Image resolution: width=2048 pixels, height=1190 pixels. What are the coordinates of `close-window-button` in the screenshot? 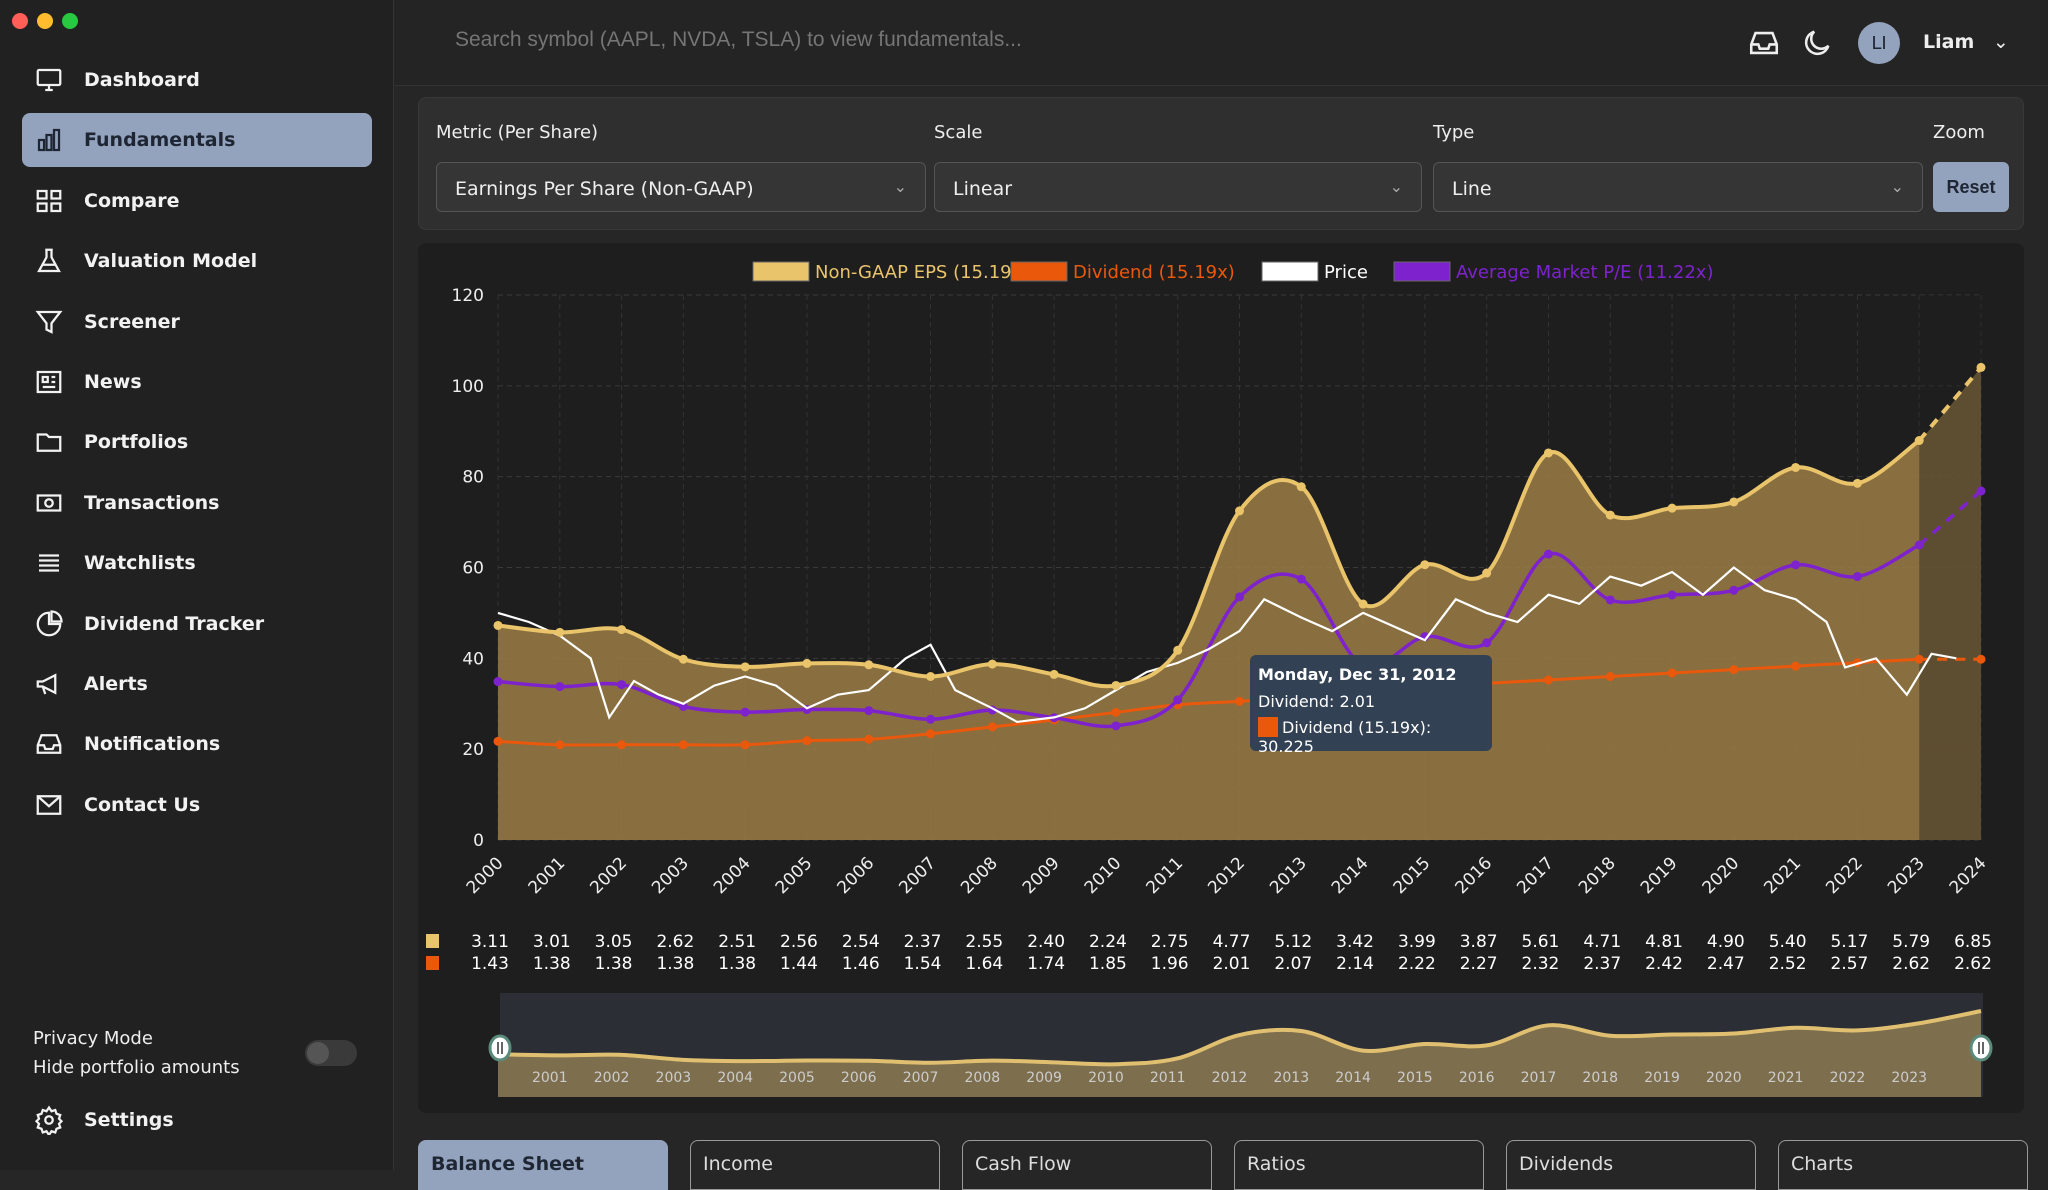 It's located at (20, 21).